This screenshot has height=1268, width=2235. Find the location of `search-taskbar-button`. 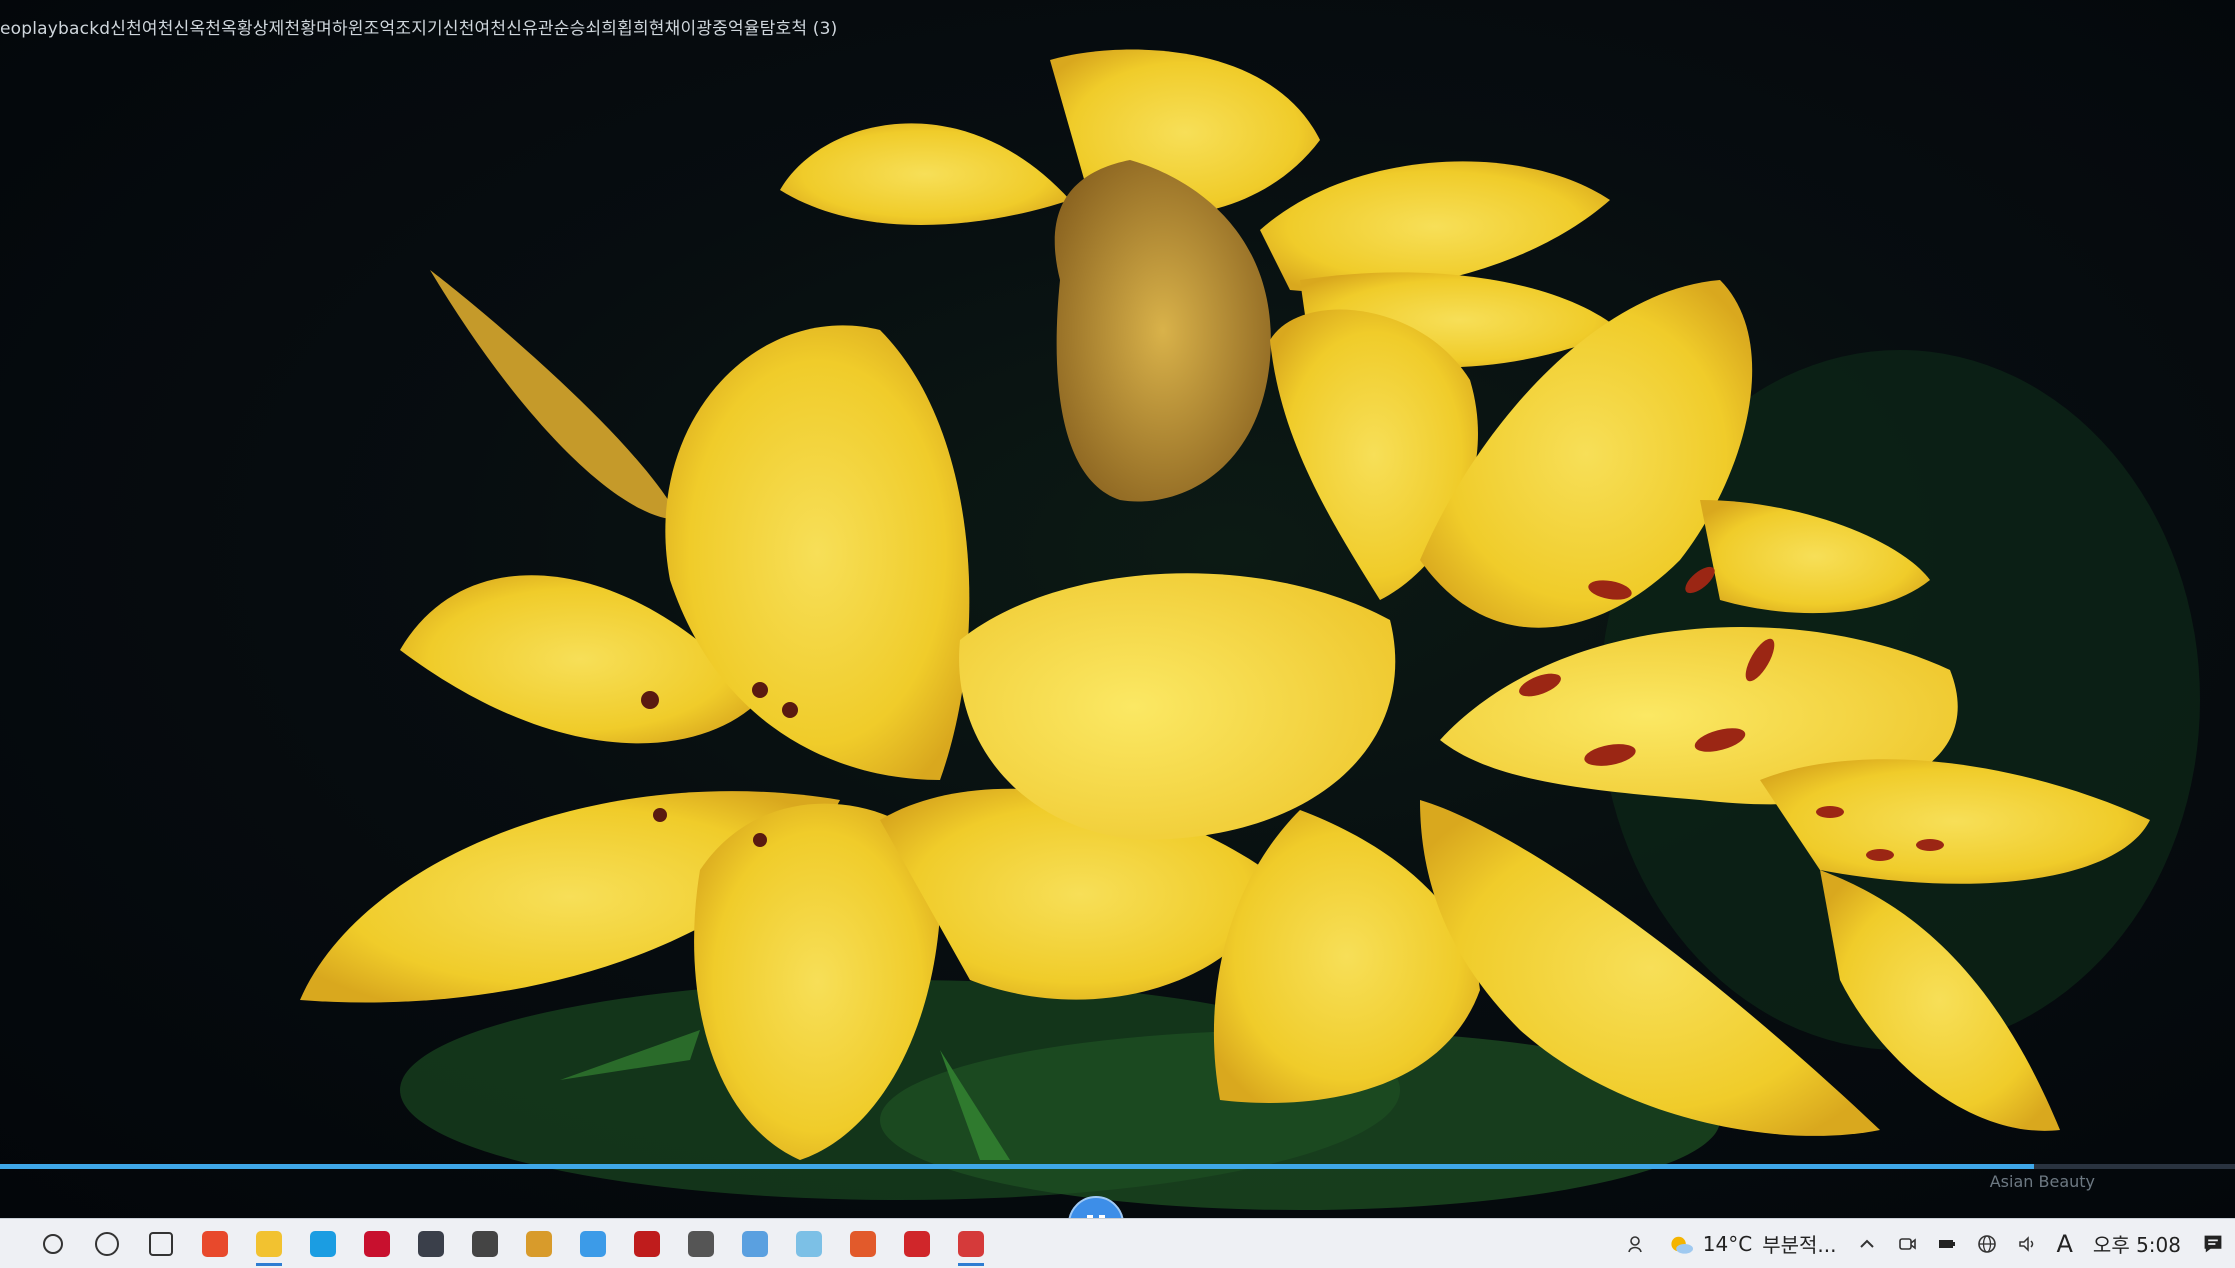

search-taskbar-button is located at coordinates (53, 1243).